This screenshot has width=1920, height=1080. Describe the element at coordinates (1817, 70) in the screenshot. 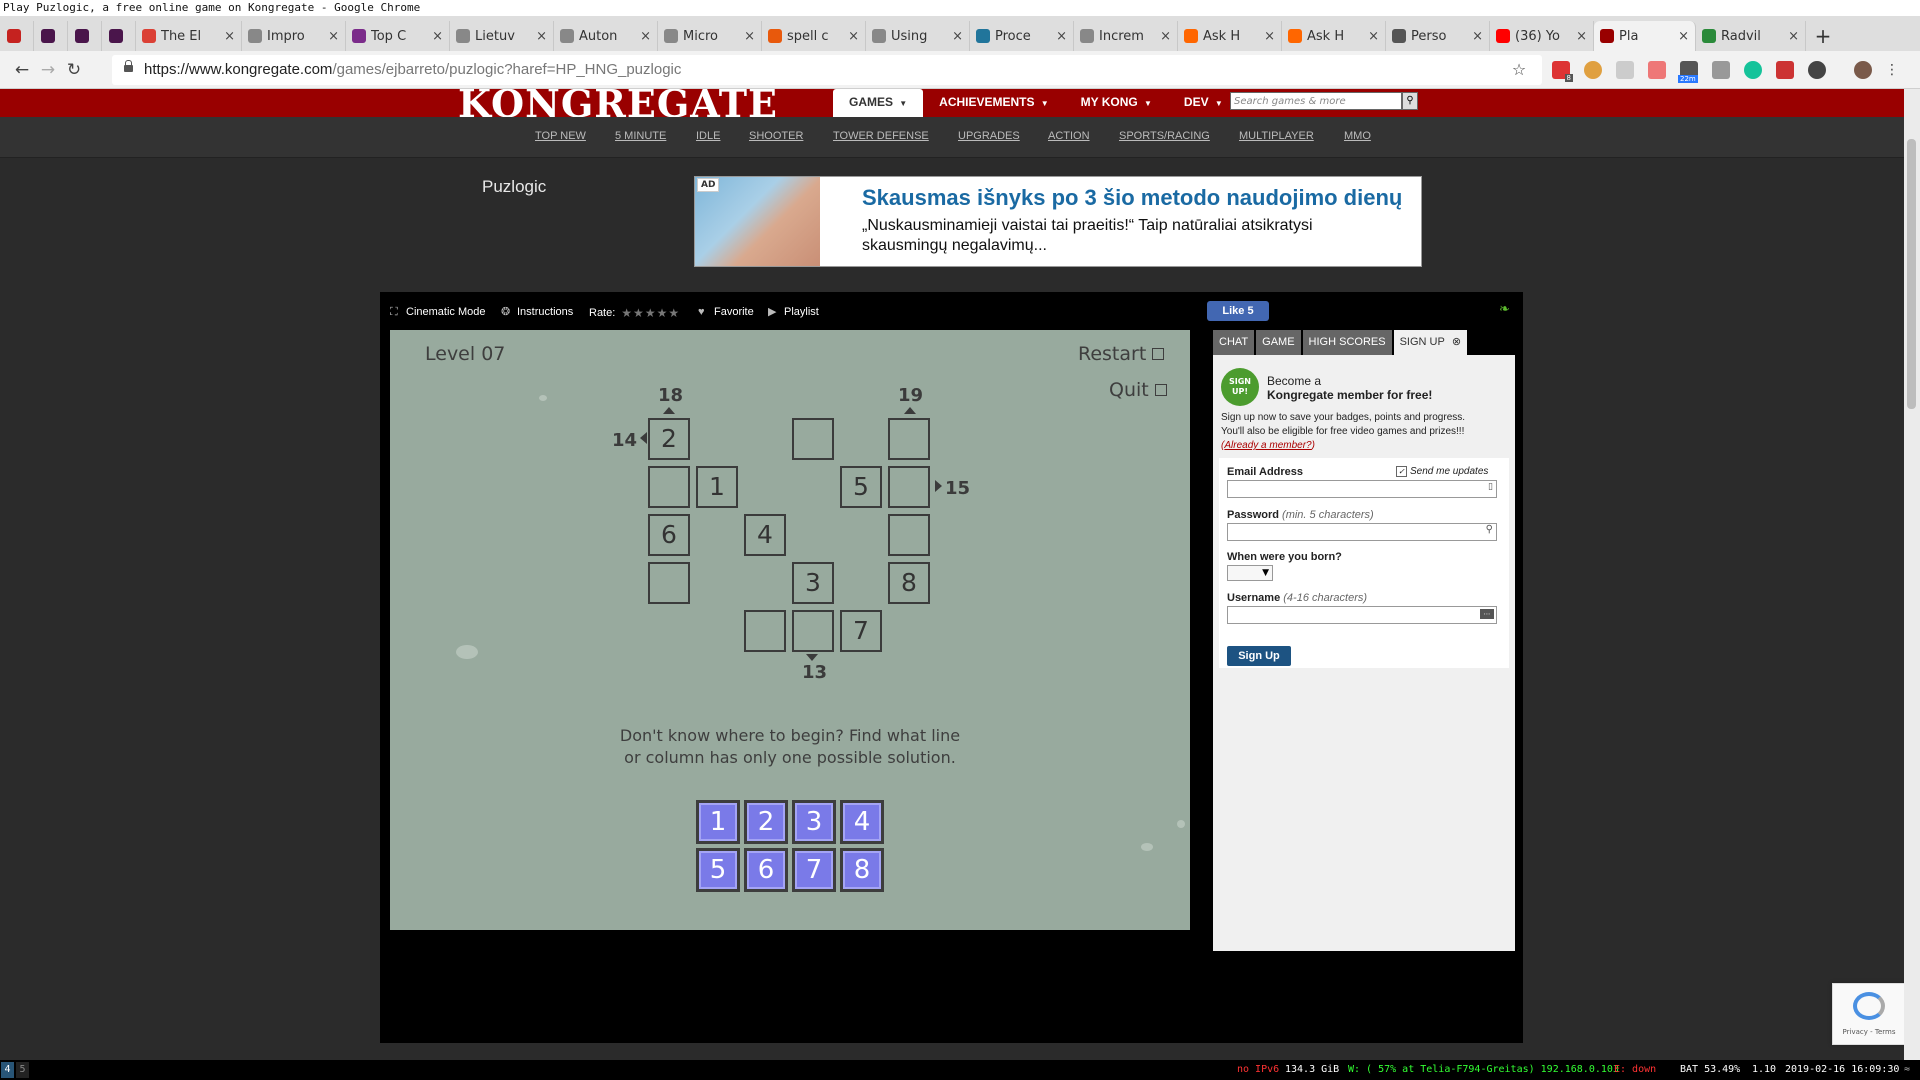

I see `extension-wordpress-icon` at that location.